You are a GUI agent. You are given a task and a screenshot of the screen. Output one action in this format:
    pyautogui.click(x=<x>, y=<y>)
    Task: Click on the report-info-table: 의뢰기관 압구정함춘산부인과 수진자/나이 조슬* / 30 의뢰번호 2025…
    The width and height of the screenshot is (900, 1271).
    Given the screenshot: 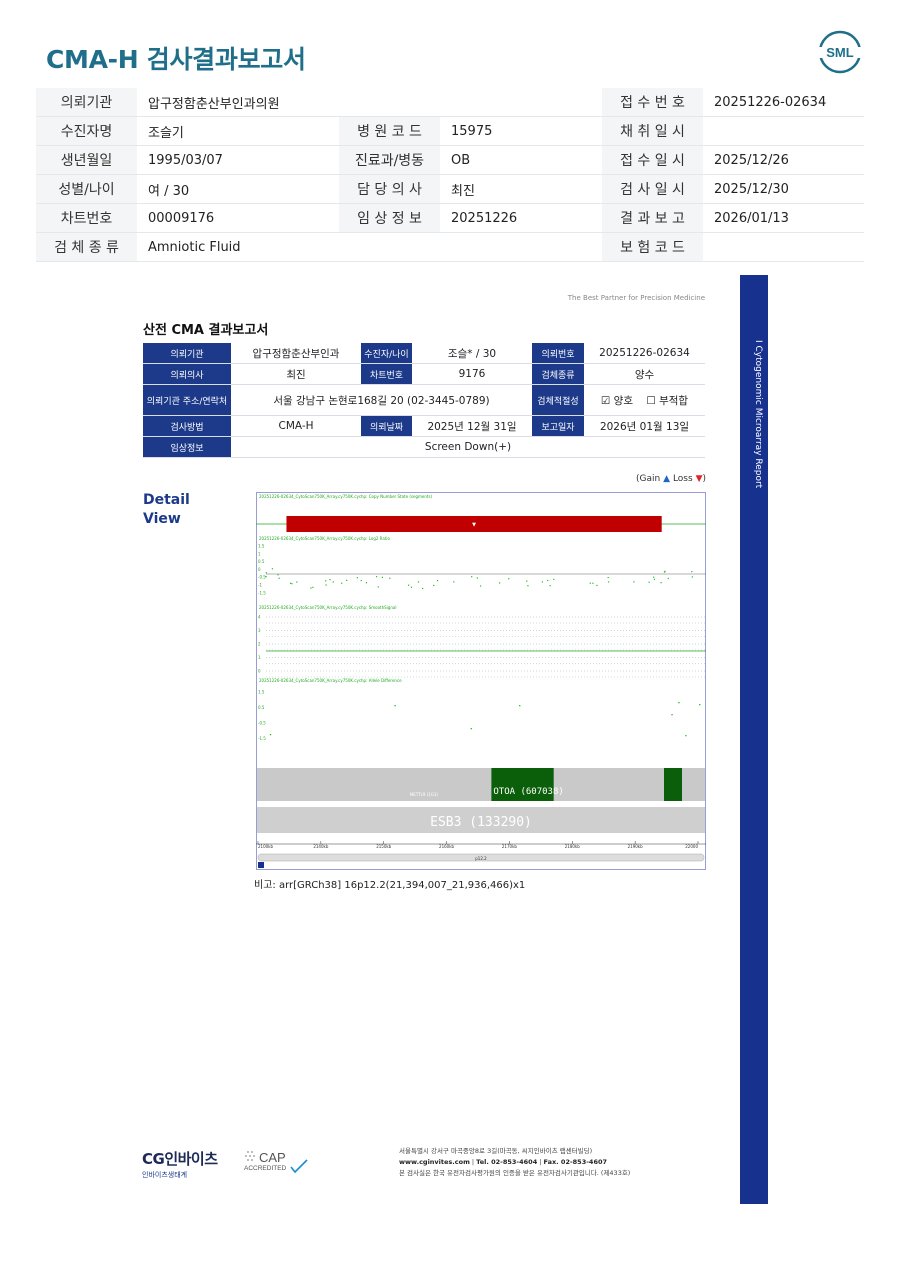 What is the action you would take?
    pyautogui.click(x=424, y=400)
    